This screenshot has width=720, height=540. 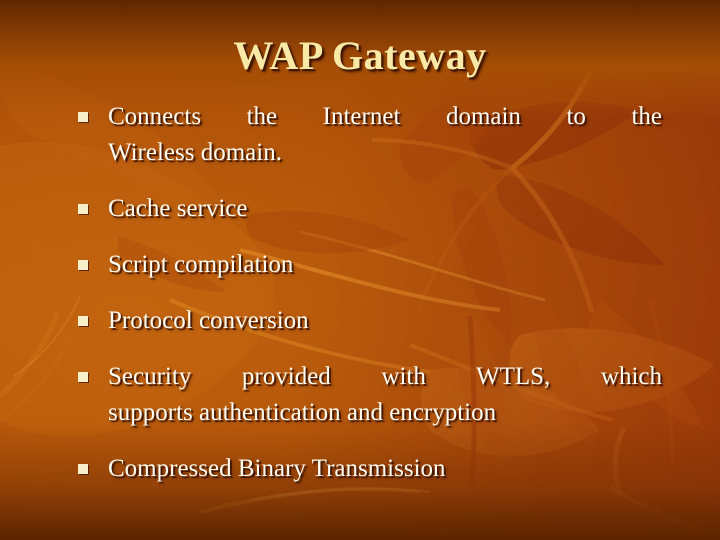 What do you see at coordinates (360, 55) in the screenshot?
I see `page-title: WAP Gateway` at bounding box center [360, 55].